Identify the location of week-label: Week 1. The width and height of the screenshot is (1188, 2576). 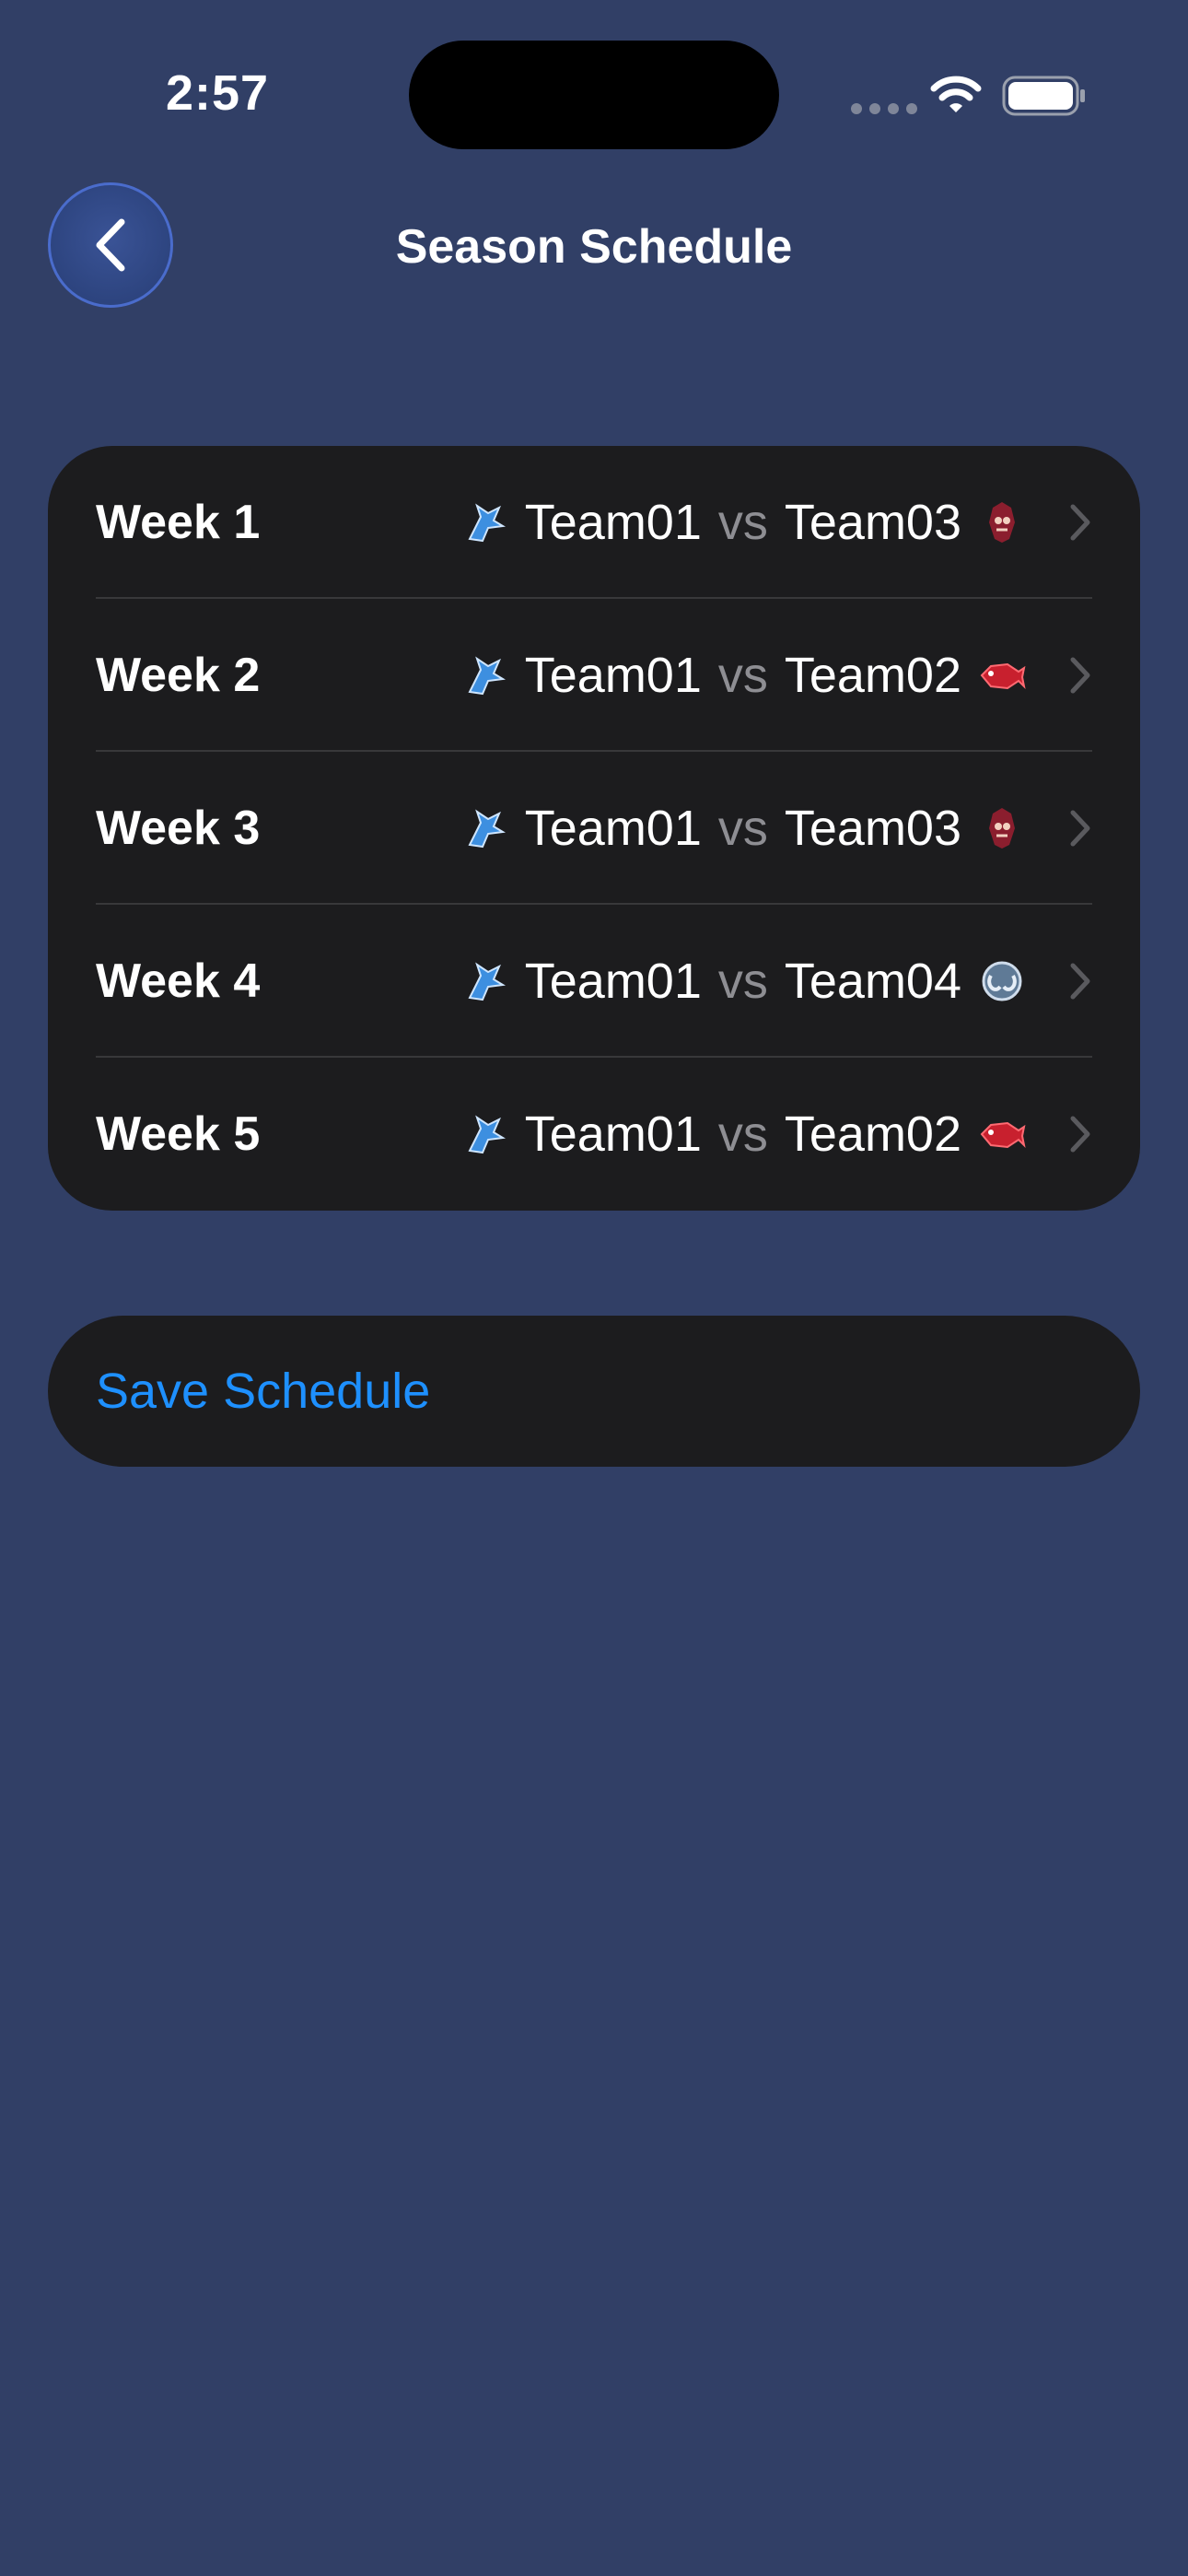
(178, 522).